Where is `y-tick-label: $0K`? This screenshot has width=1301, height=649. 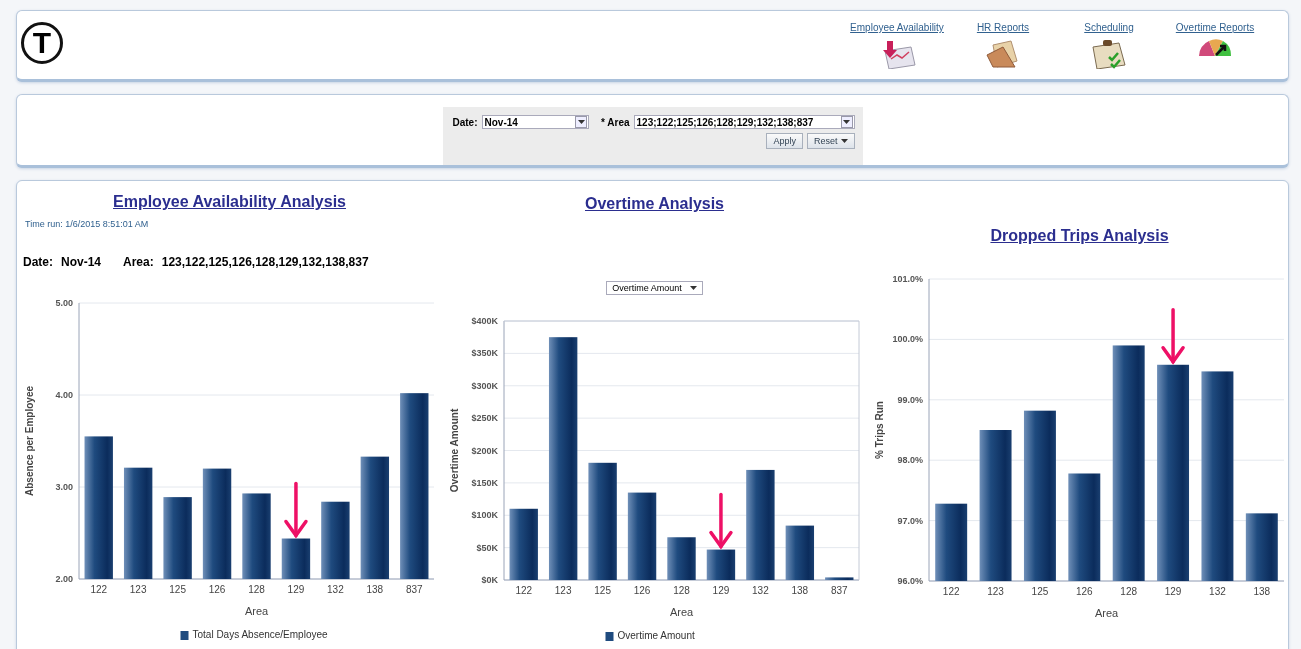 y-tick-label: $0K is located at coordinates (489, 580).